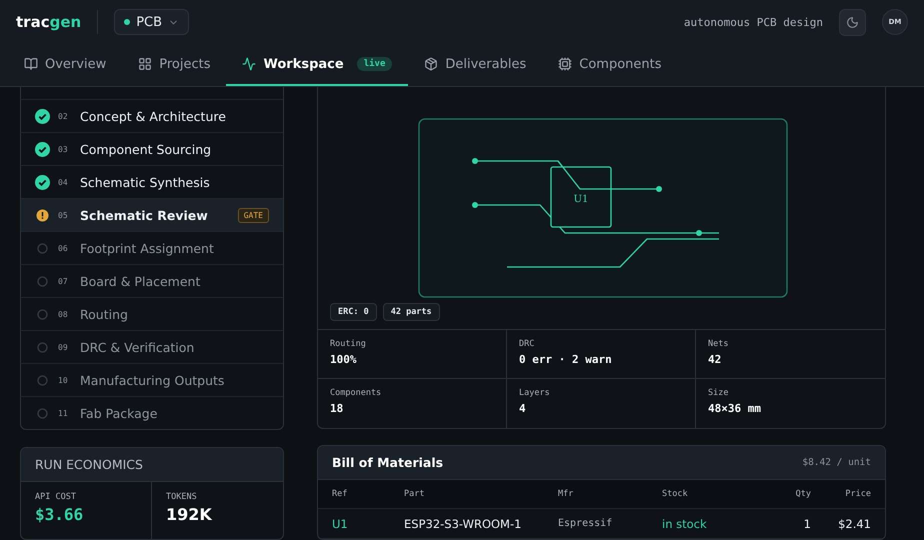 The height and width of the screenshot is (540, 924). Describe the element at coordinates (857, 494) in the screenshot. I see `column-header: Price` at that location.